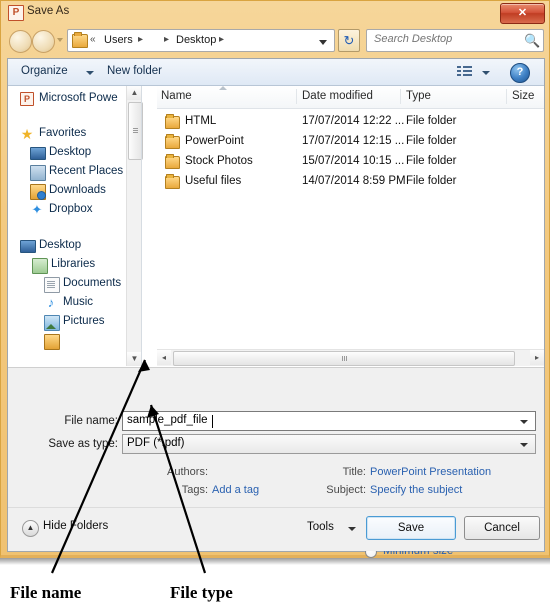 The height and width of the screenshot is (607, 550). I want to click on file-name-chevron-down-icon, so click(524, 422).